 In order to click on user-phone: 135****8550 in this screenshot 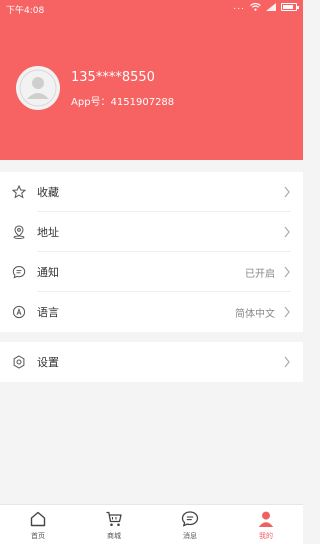, I will do `click(113, 77)`.